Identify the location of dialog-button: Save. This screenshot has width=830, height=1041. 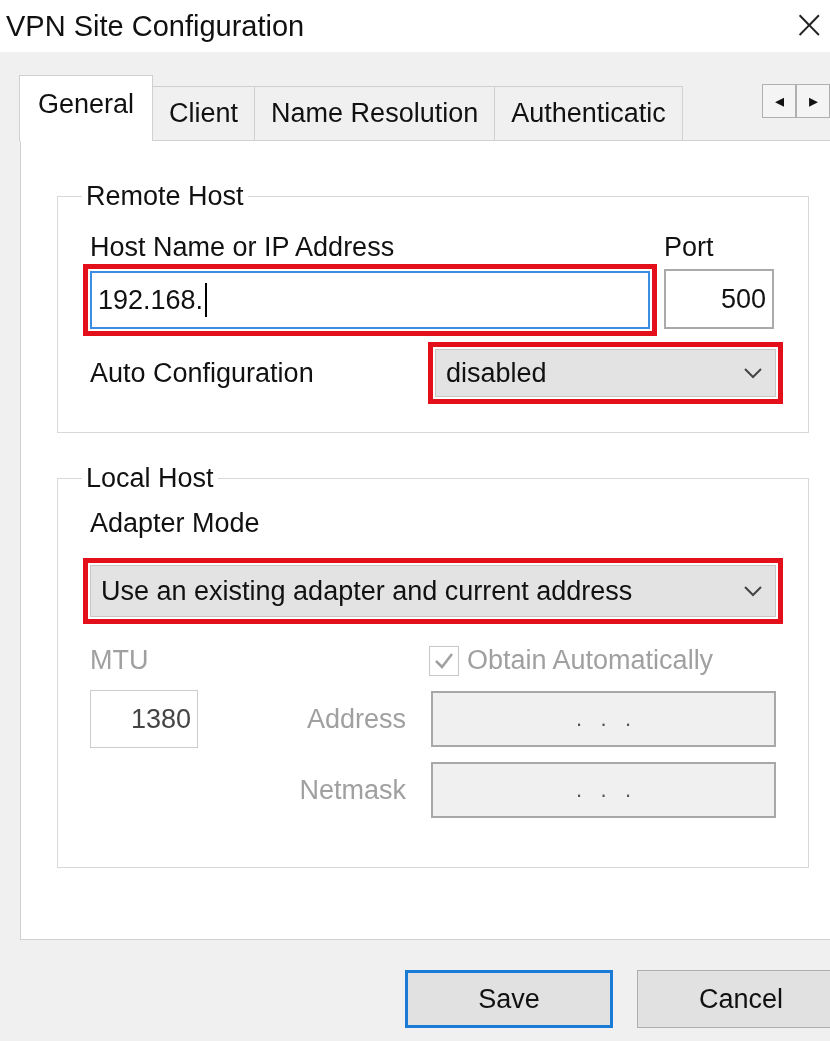
(509, 999).